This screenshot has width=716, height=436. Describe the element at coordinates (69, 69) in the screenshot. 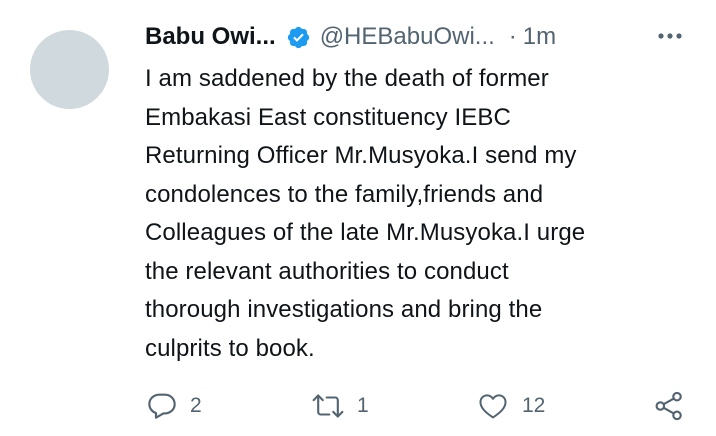

I see `avatar` at that location.